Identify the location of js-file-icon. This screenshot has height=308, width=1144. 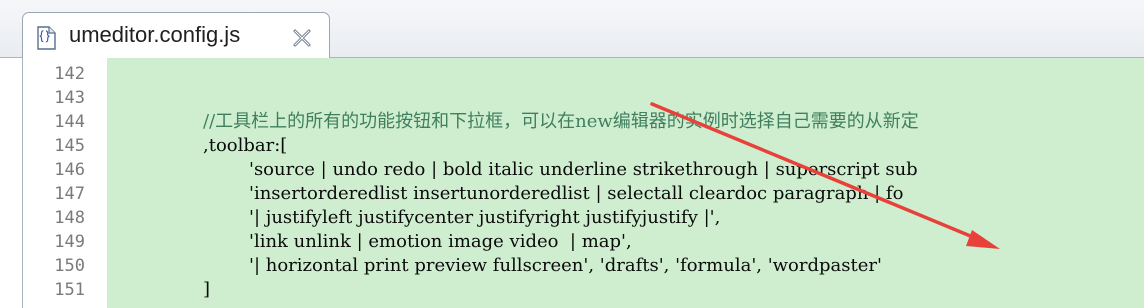
(46, 38).